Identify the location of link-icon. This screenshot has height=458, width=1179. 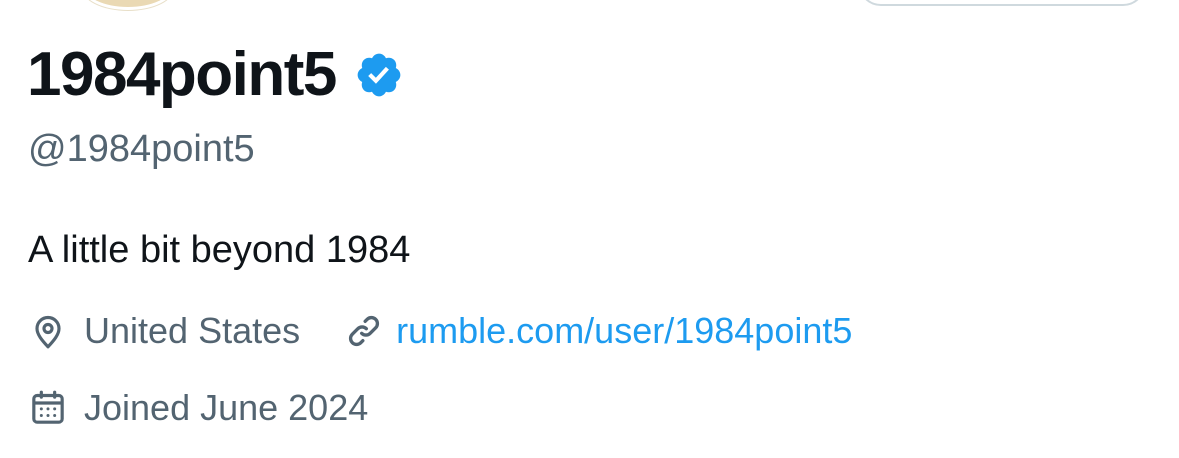
(364, 331).